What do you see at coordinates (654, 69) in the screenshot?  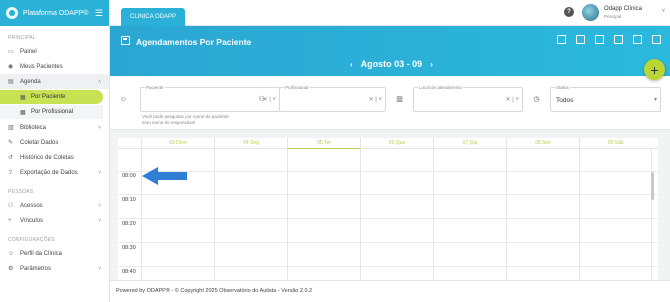 I see `add-appointment-button: +` at bounding box center [654, 69].